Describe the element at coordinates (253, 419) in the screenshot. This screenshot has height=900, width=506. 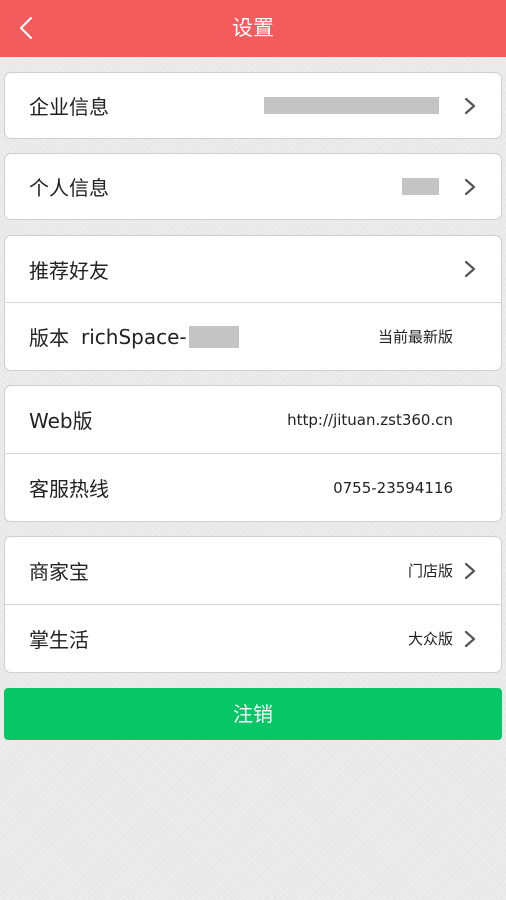
I see `web-version-row: Web版 http://jituan.zst360.cn` at that location.